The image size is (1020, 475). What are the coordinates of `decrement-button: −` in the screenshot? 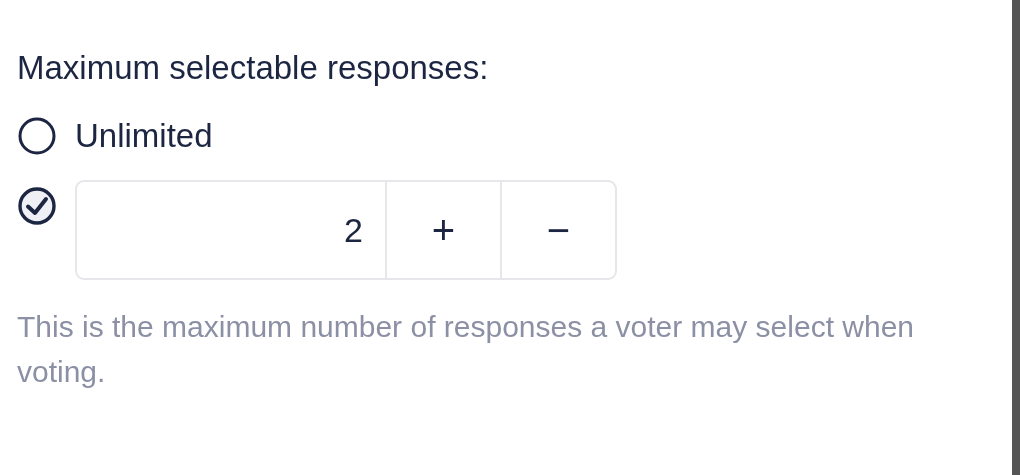 It's located at (557, 230).